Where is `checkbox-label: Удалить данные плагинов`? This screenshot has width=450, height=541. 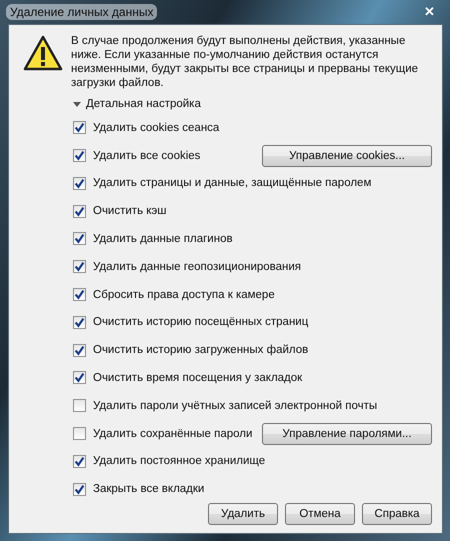
checkbox-label: Удалить данные плагинов is located at coordinates (163, 238).